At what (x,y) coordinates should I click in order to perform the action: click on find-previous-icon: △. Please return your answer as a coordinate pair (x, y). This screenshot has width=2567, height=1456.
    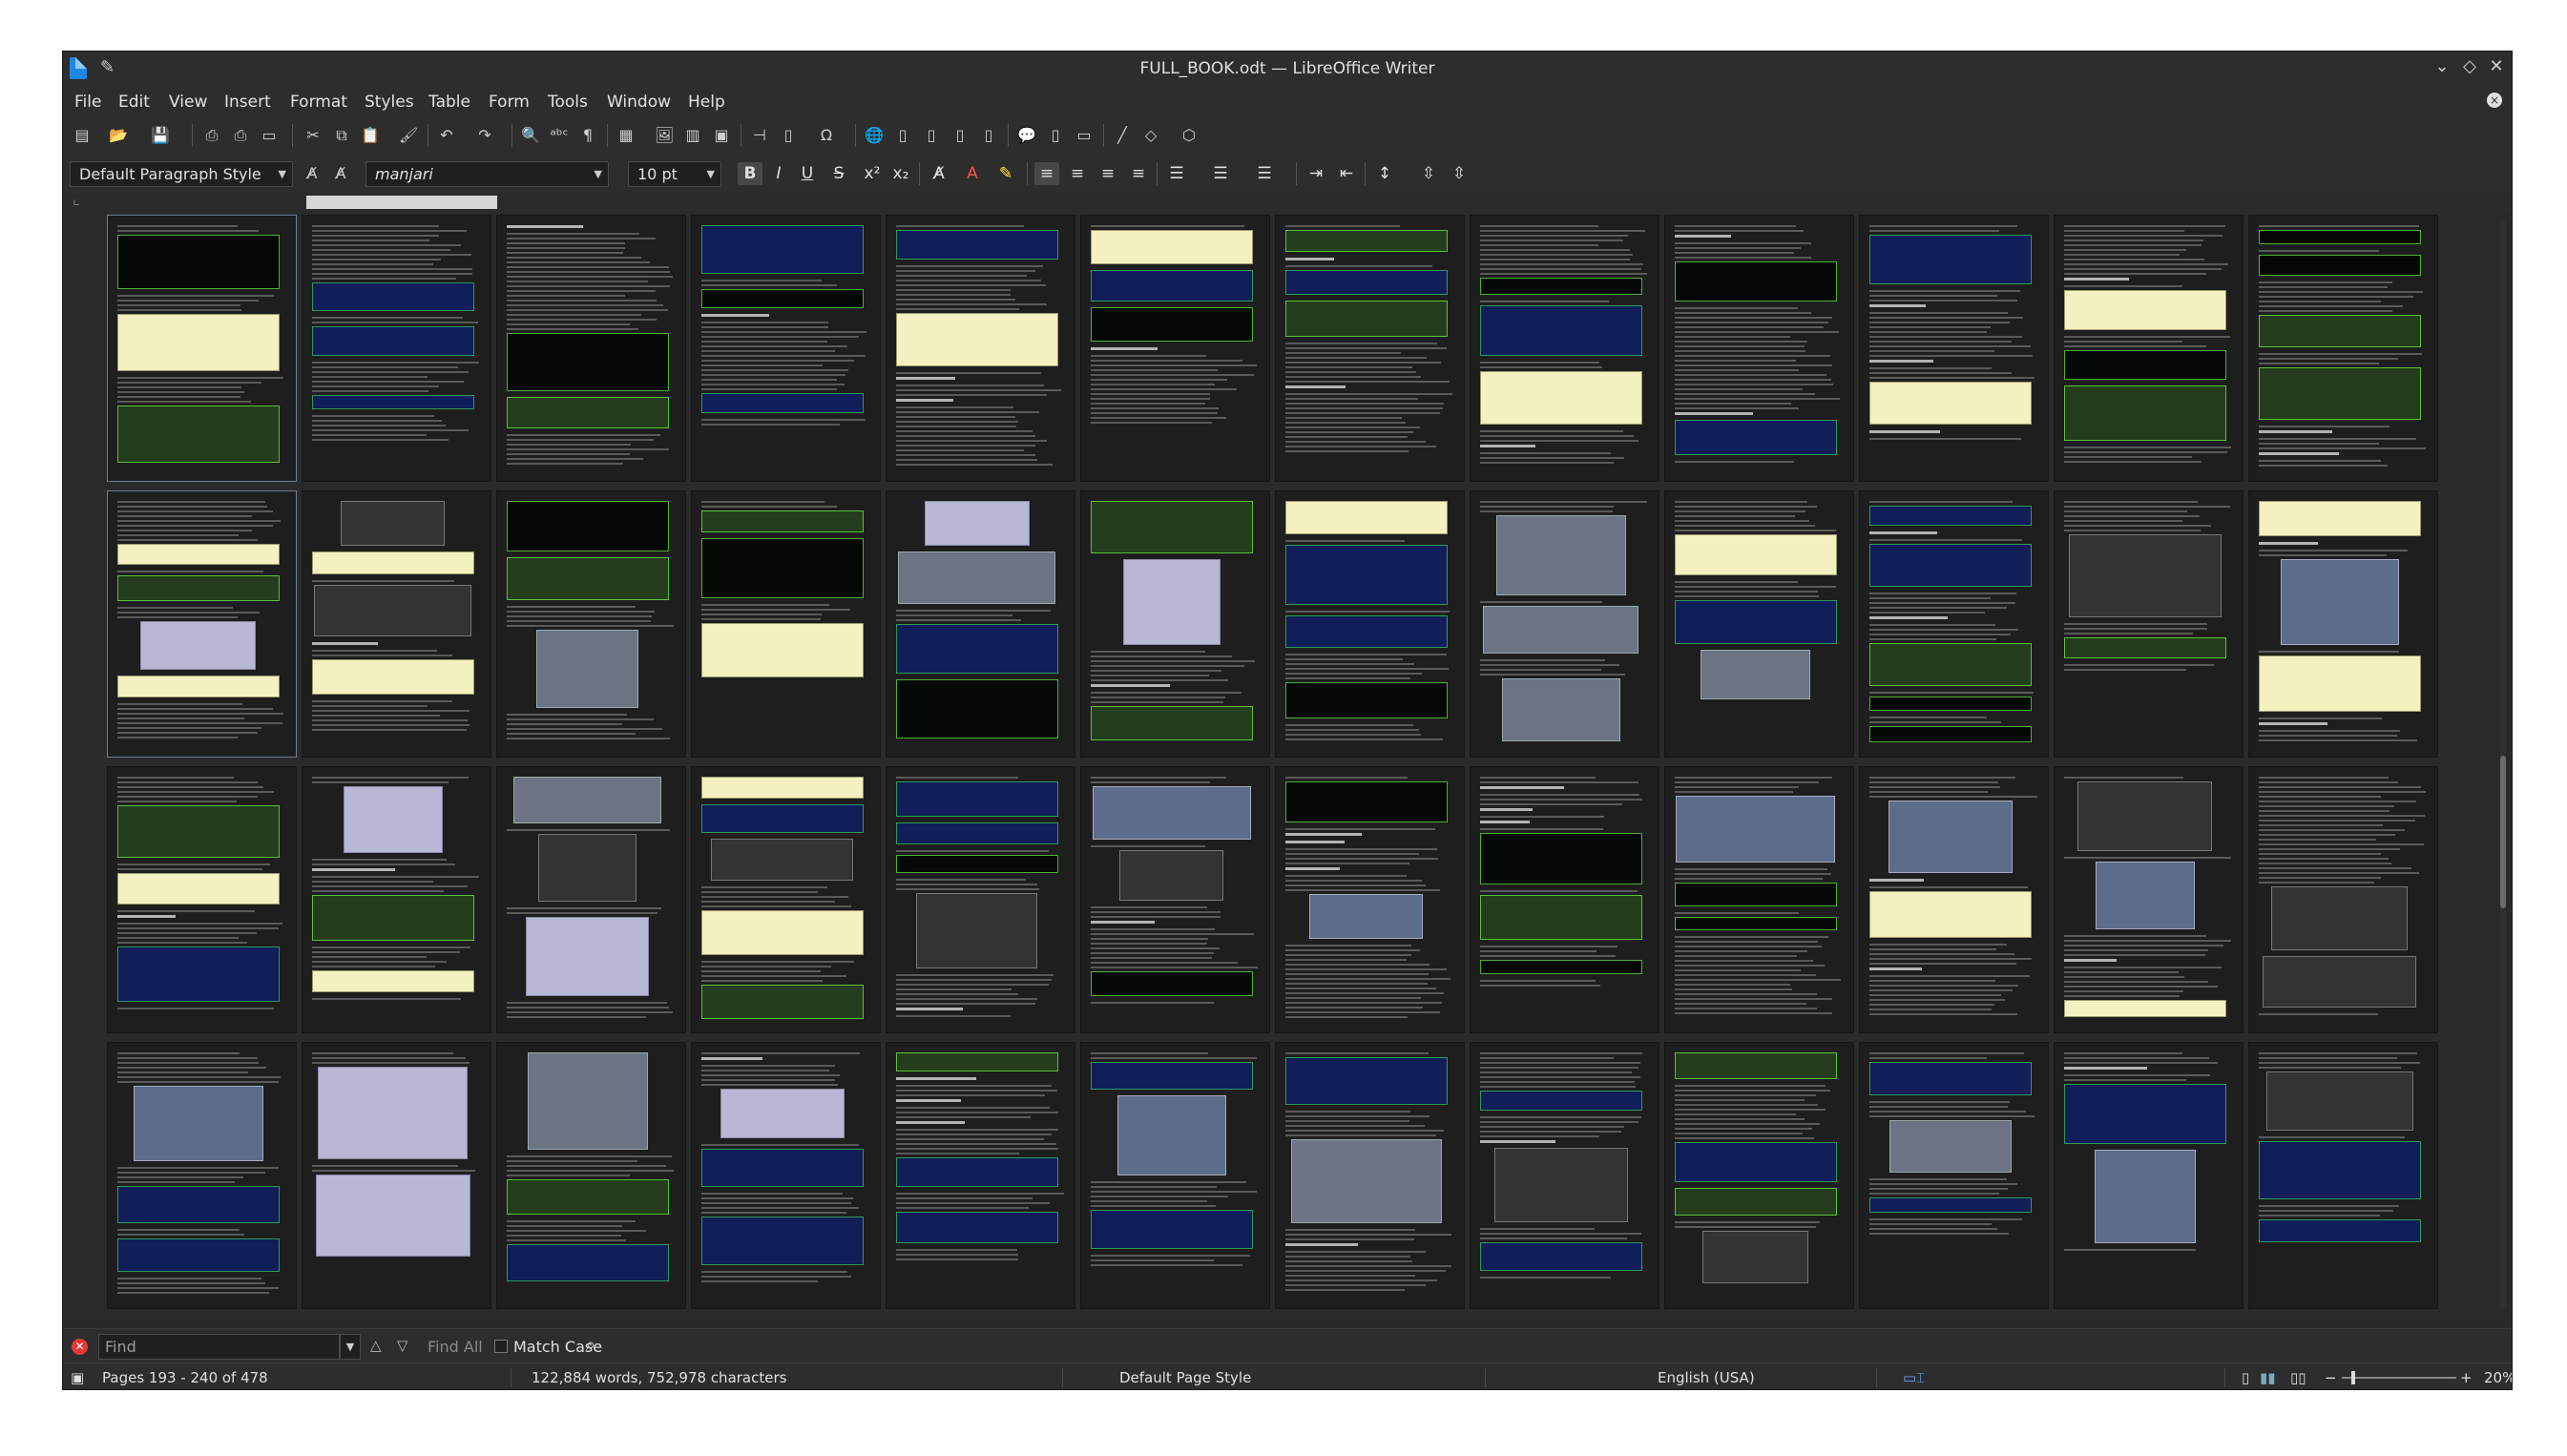
    Looking at the image, I should click on (376, 1345).